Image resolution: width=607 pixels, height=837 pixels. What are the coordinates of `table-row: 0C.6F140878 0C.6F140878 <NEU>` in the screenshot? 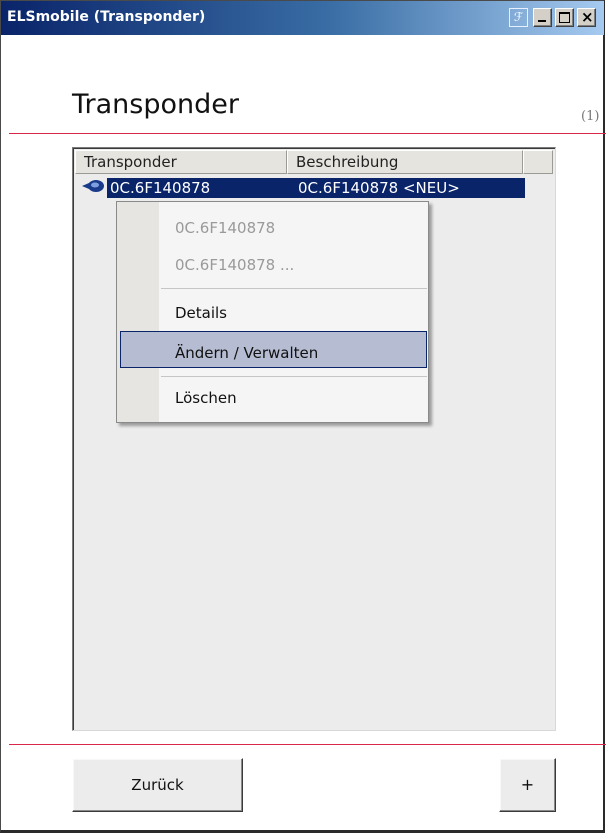 It's located at (304, 187).